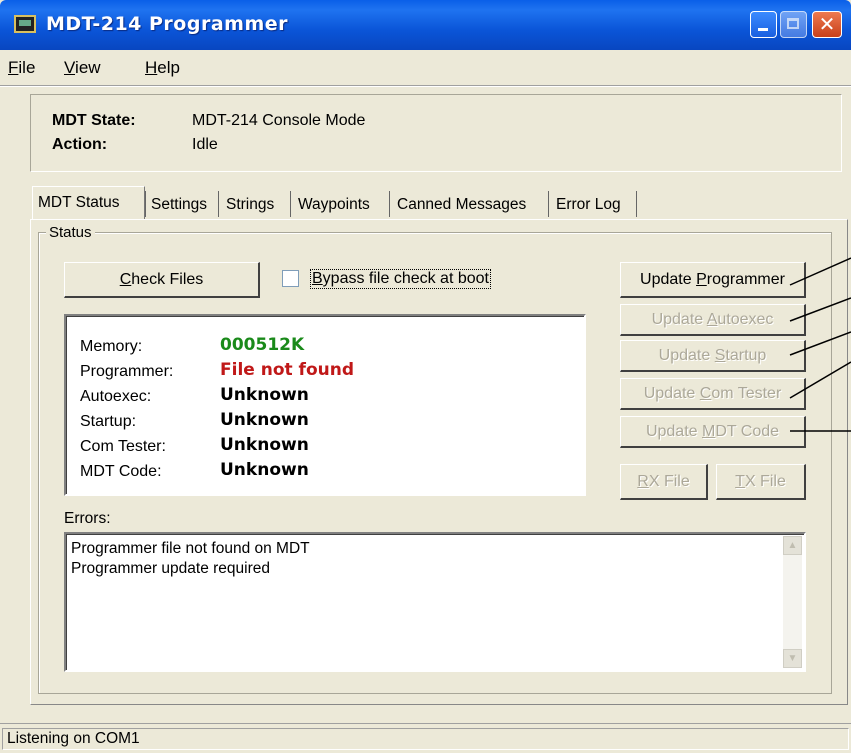  Describe the element at coordinates (425, 25) in the screenshot. I see `title-bar: MDT-214 Programmer ✕` at that location.